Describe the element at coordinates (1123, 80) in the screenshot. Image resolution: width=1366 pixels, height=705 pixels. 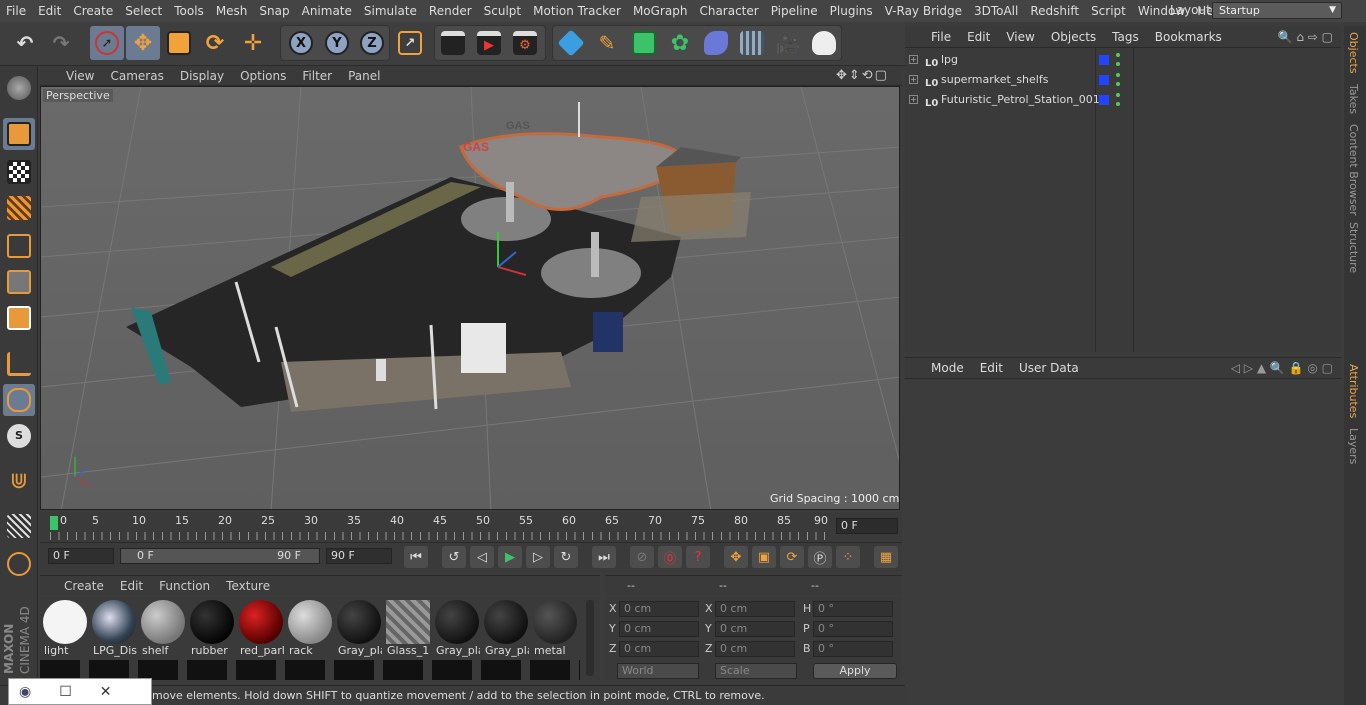
I see `object-row: + L0 supermarket_shelfs` at that location.